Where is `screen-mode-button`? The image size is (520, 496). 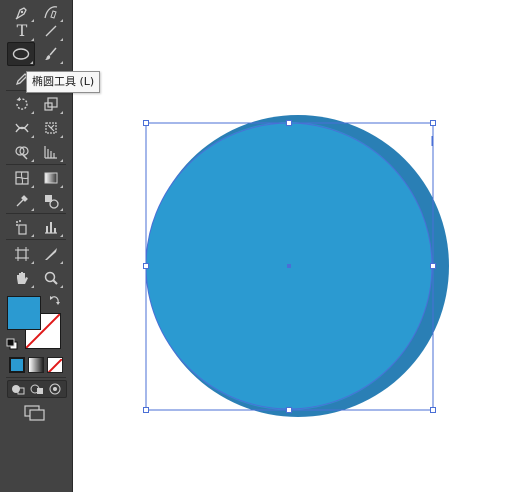
screen-mode-button is located at coordinates (35, 413).